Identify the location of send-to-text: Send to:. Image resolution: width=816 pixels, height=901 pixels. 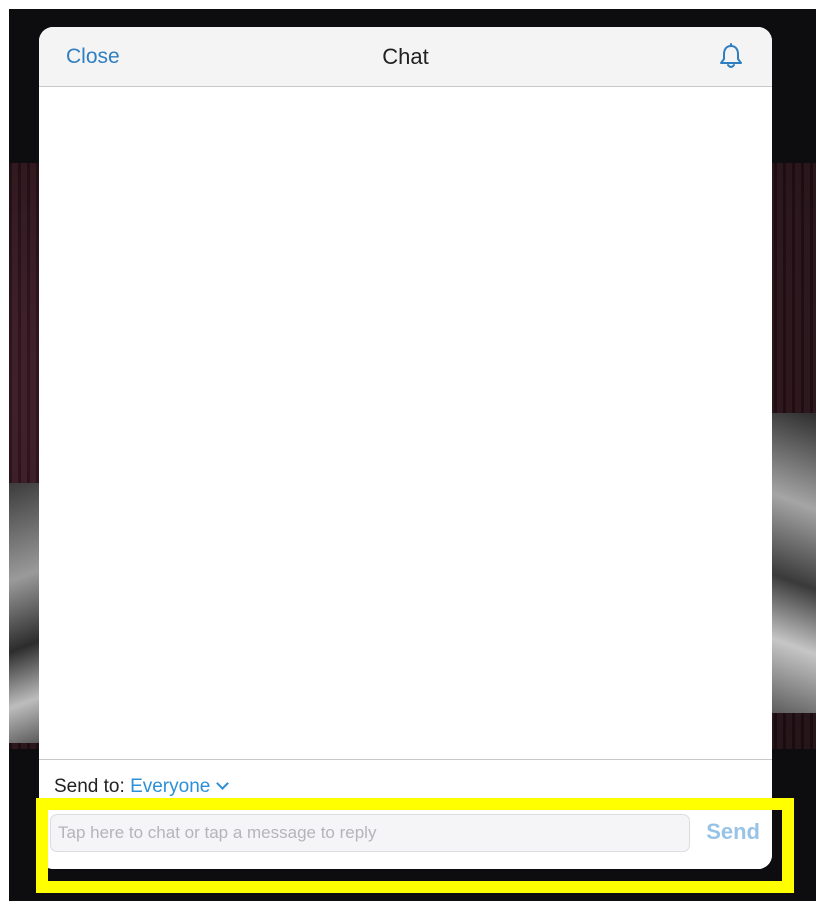
(89, 786).